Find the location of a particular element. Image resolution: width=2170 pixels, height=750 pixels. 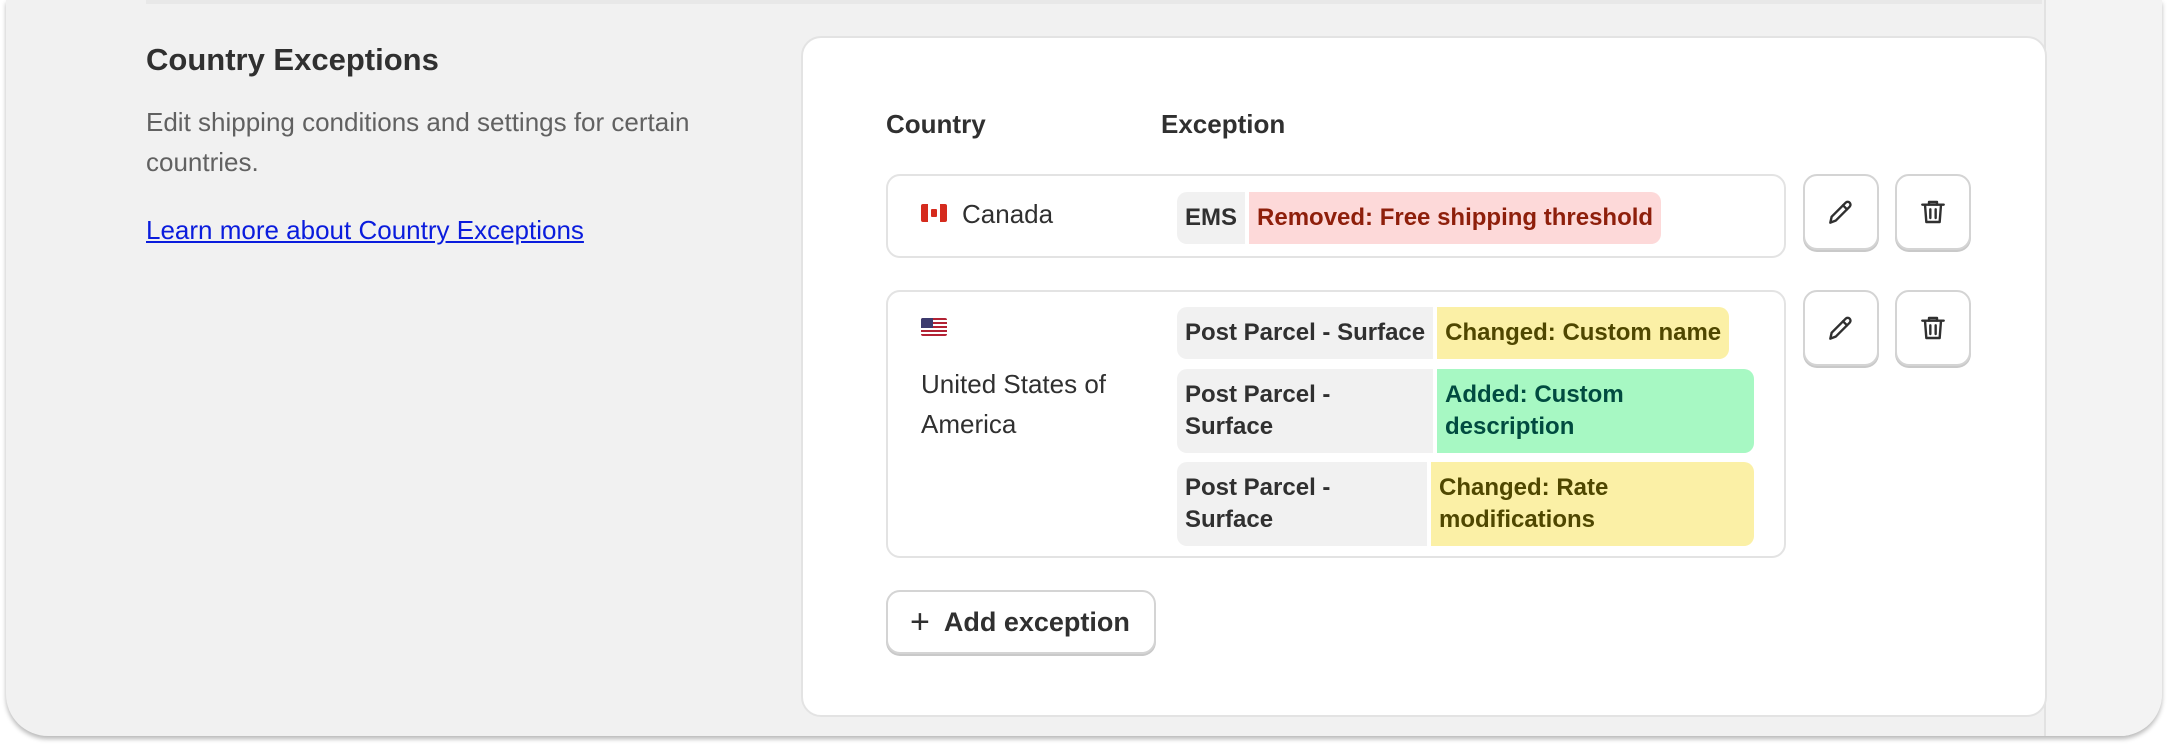

canada-flag-icon is located at coordinates (934, 213).